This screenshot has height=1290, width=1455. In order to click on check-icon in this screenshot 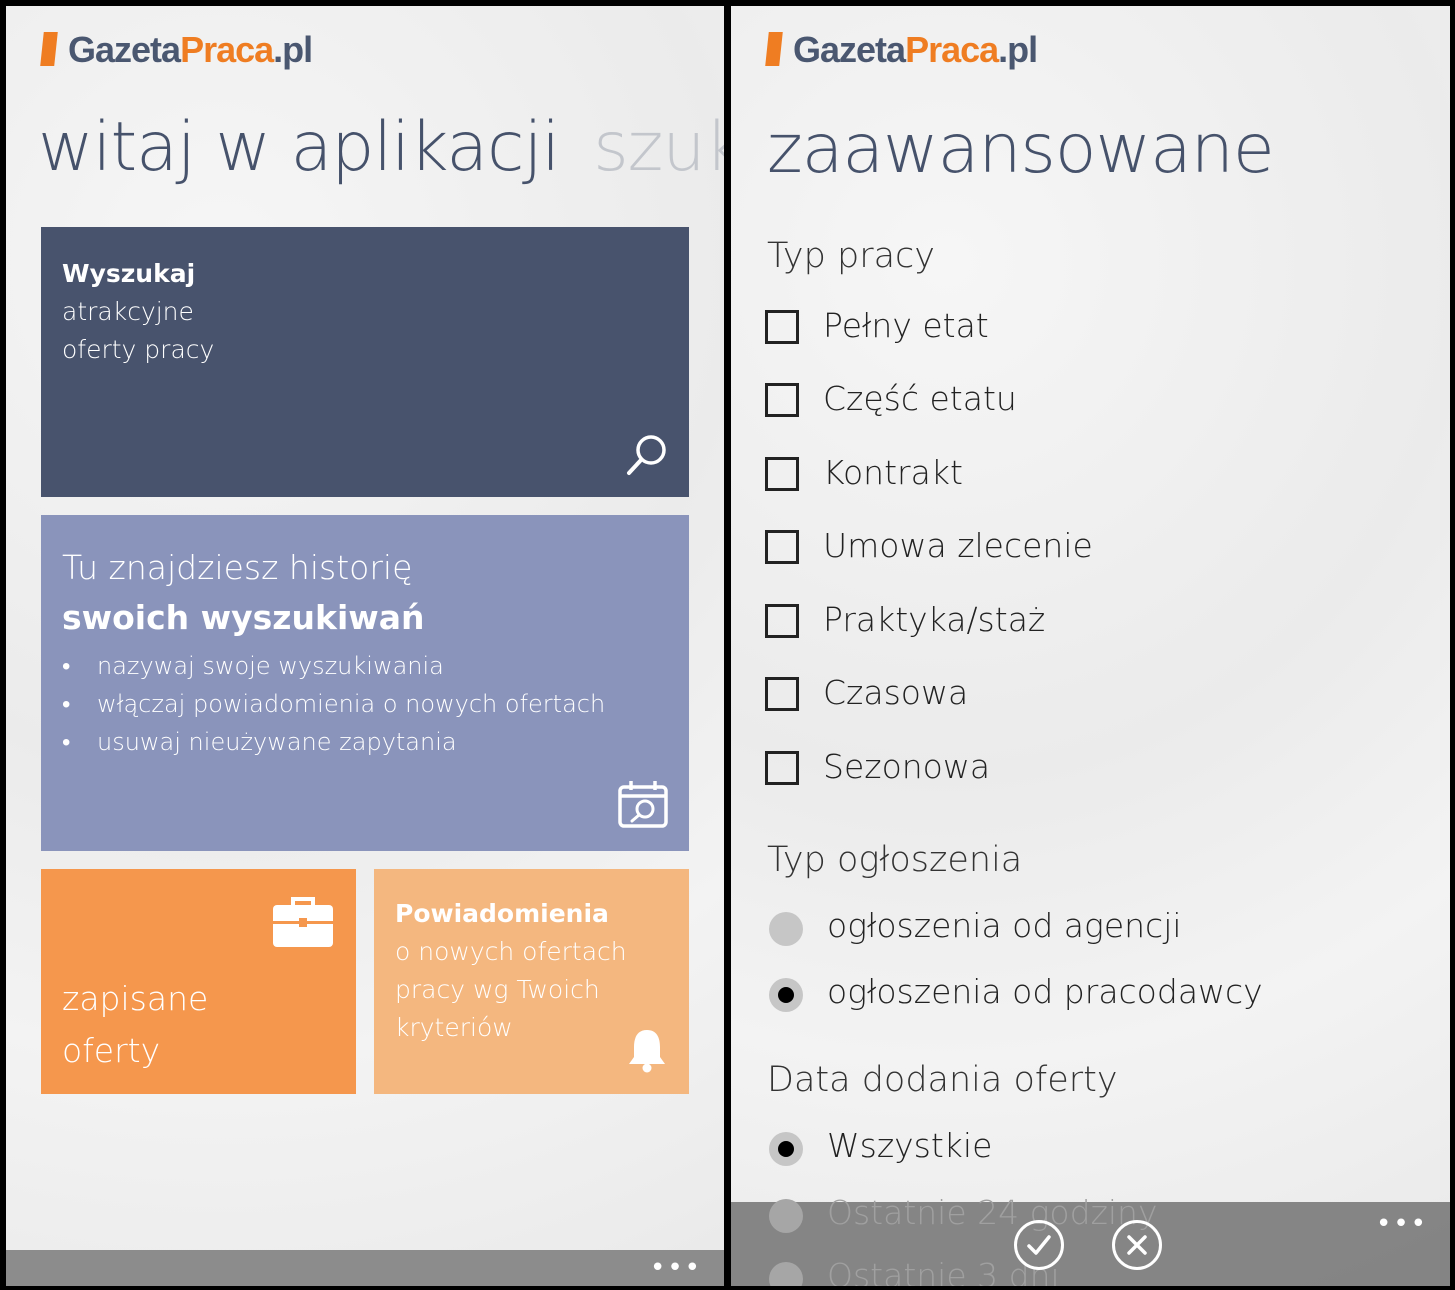, I will do `click(1039, 1245)`.